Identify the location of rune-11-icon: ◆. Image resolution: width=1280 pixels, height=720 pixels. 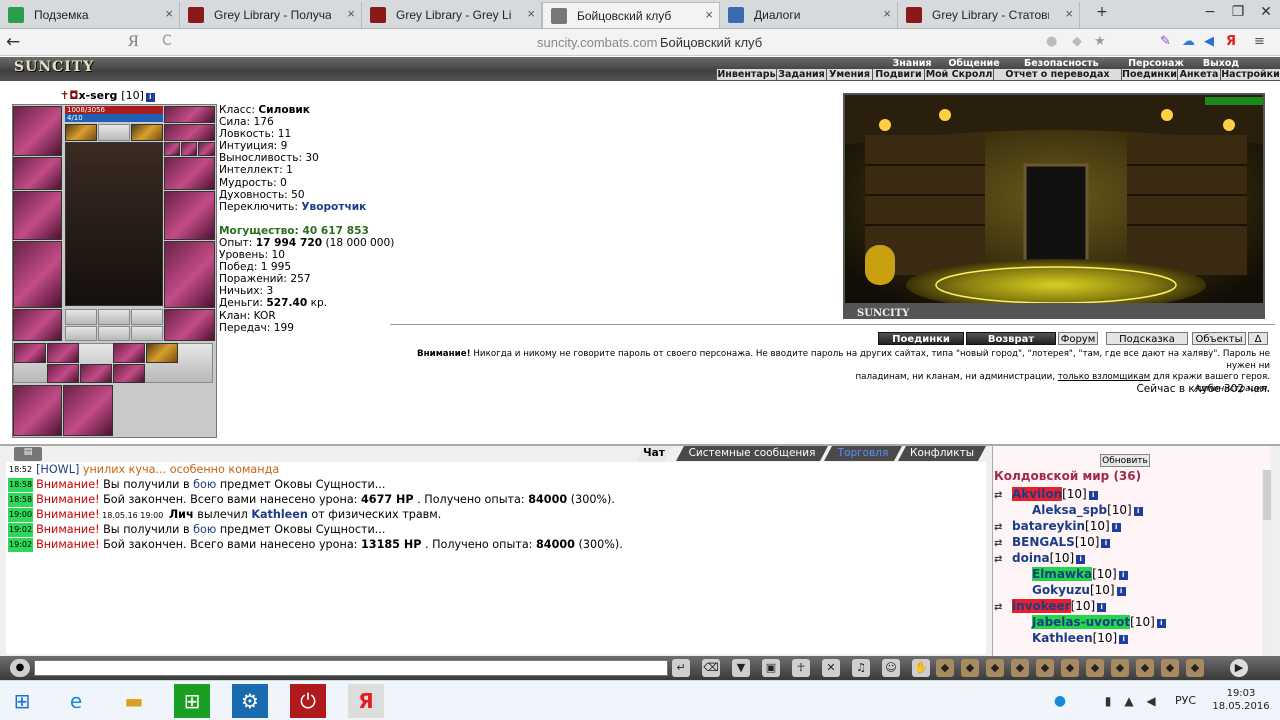
(1195, 668).